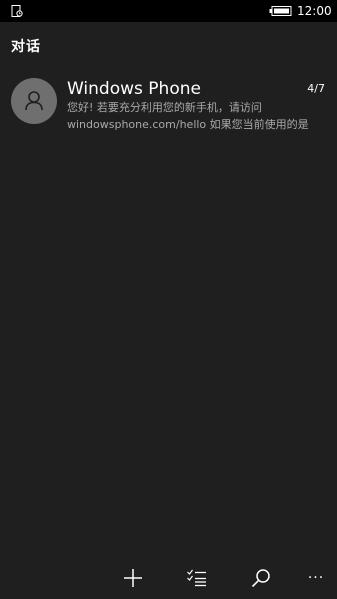  What do you see at coordinates (164, 107) in the screenshot?
I see `message-preview-line-1: 您好! 若要充分利用您的新手机，请访问` at bounding box center [164, 107].